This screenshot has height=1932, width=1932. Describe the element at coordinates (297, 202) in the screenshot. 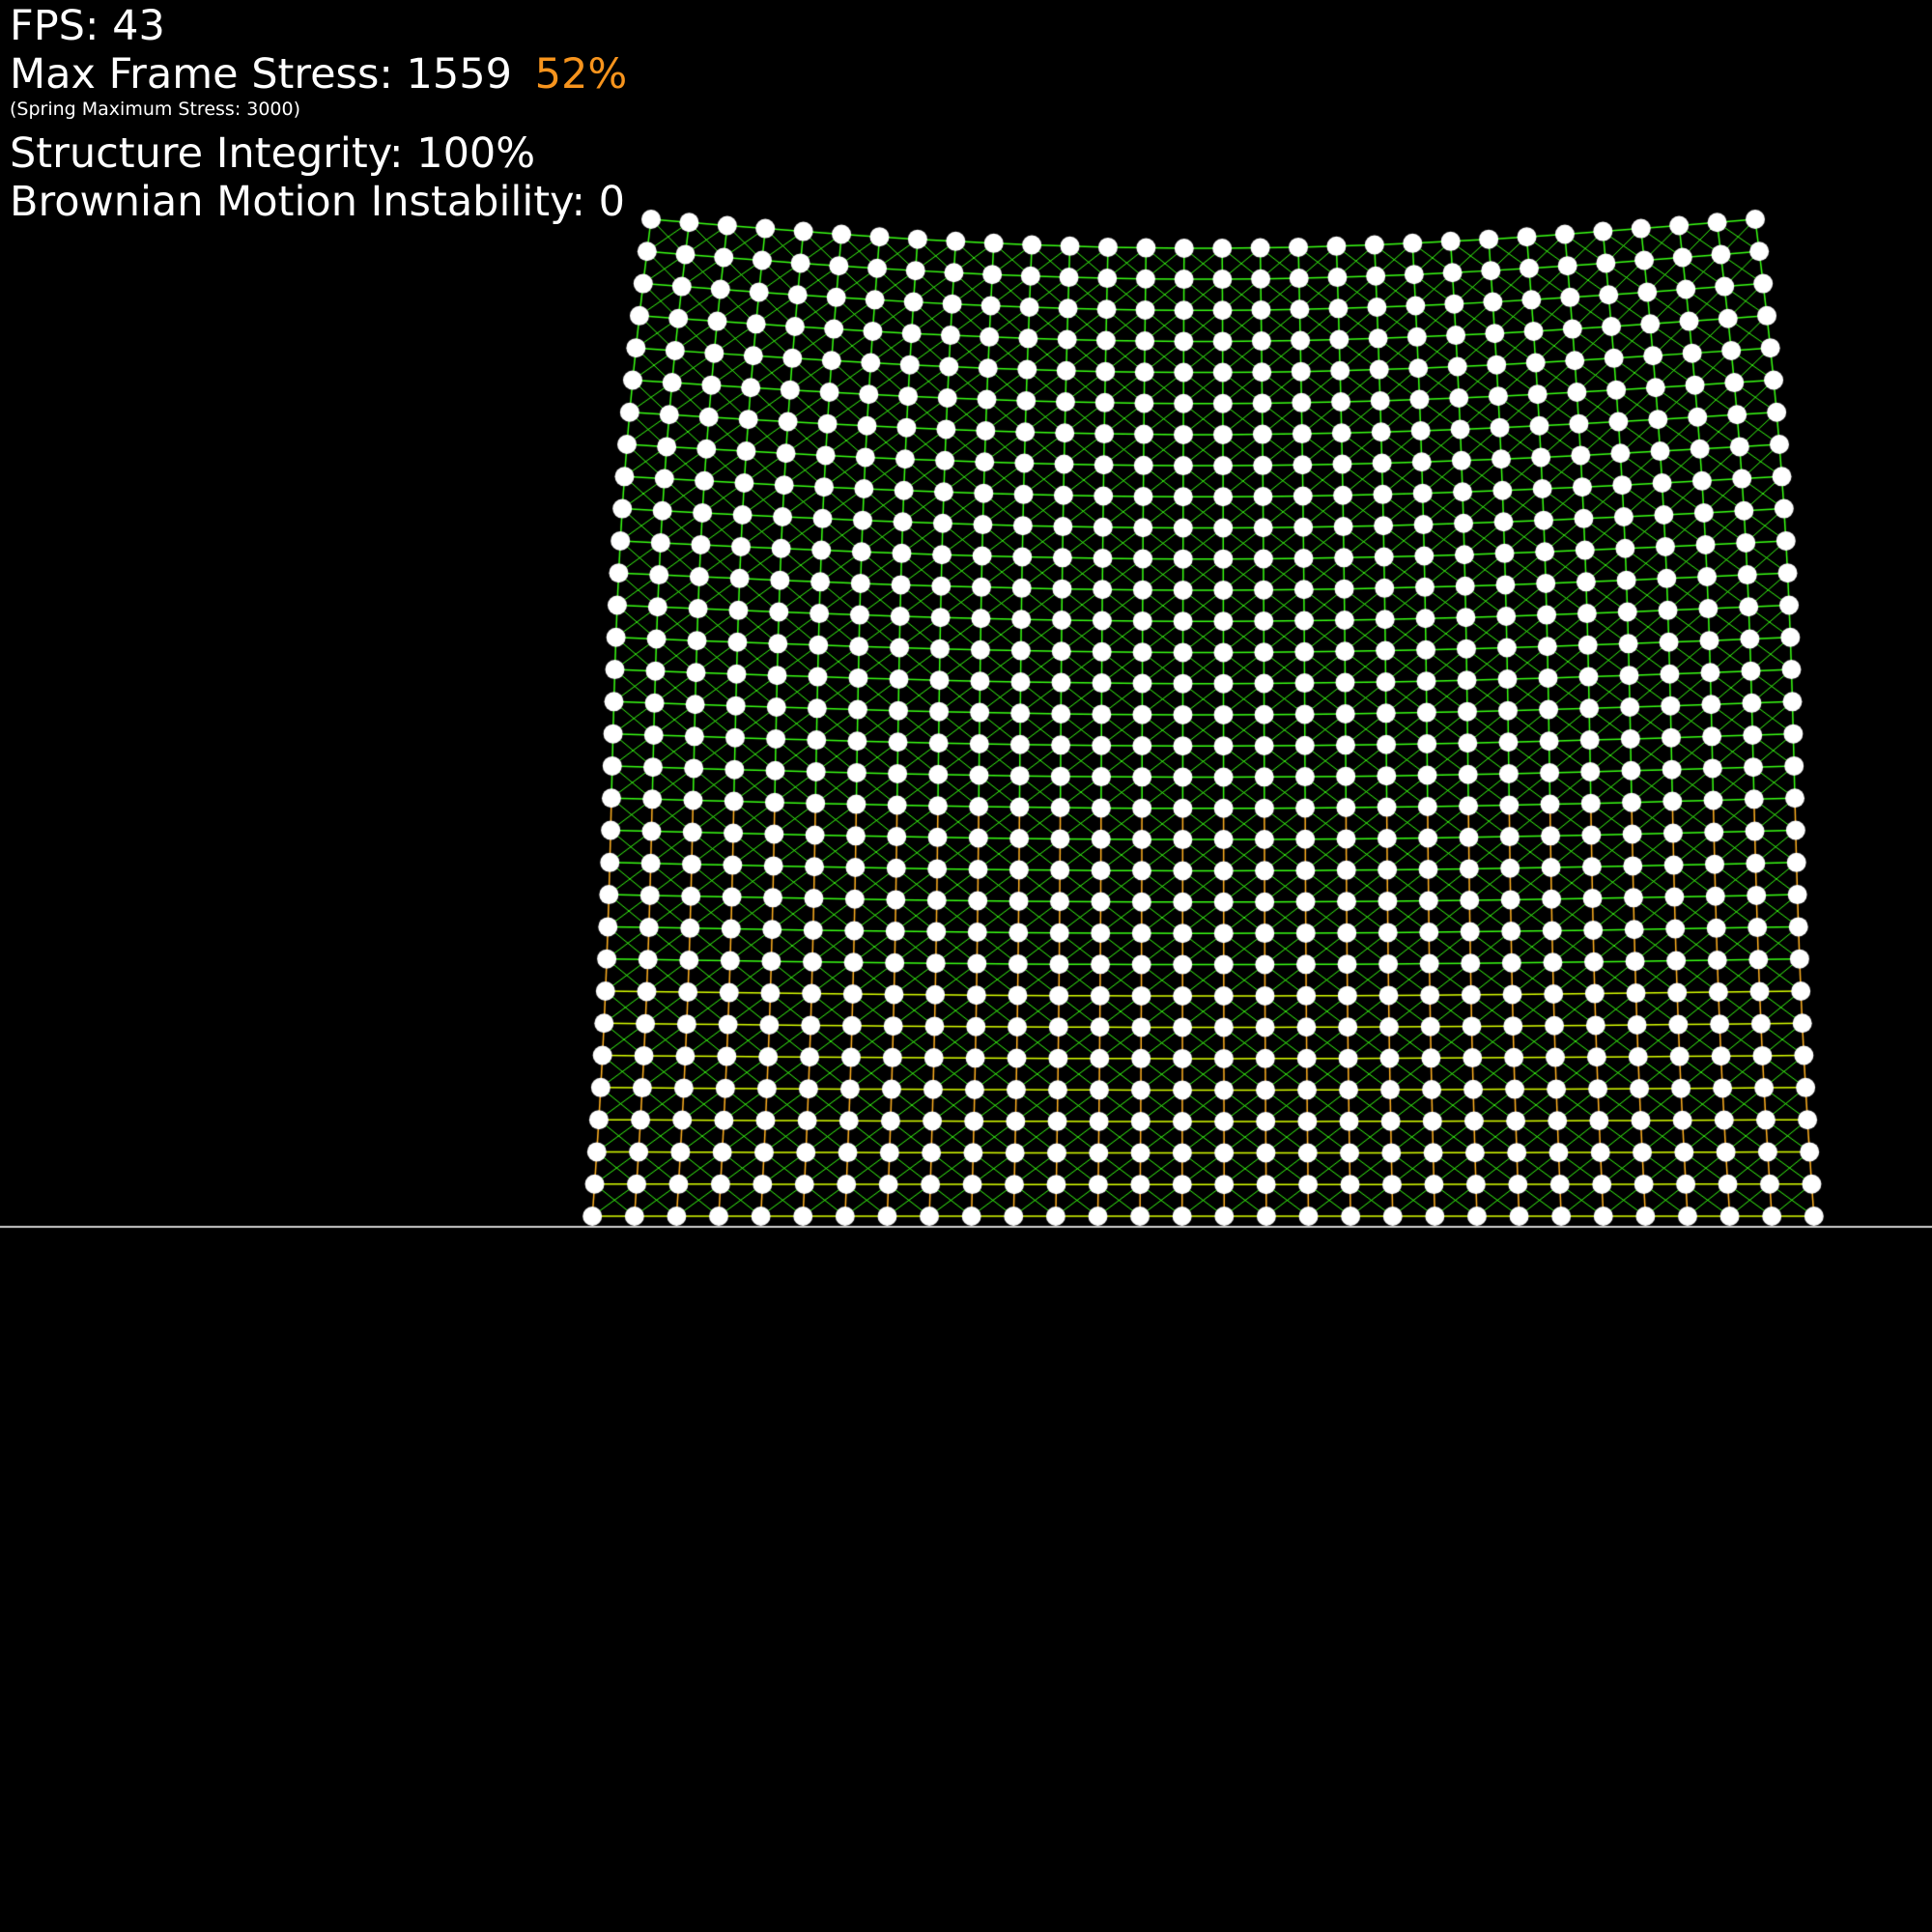

I see `brownian-instability-label: Brownian Motion Instability:` at that location.